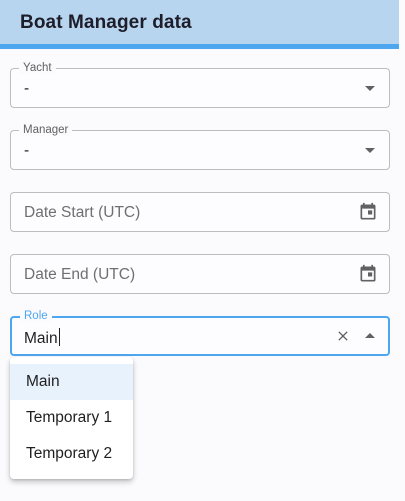  I want to click on role-option-main: Main, so click(71, 382).